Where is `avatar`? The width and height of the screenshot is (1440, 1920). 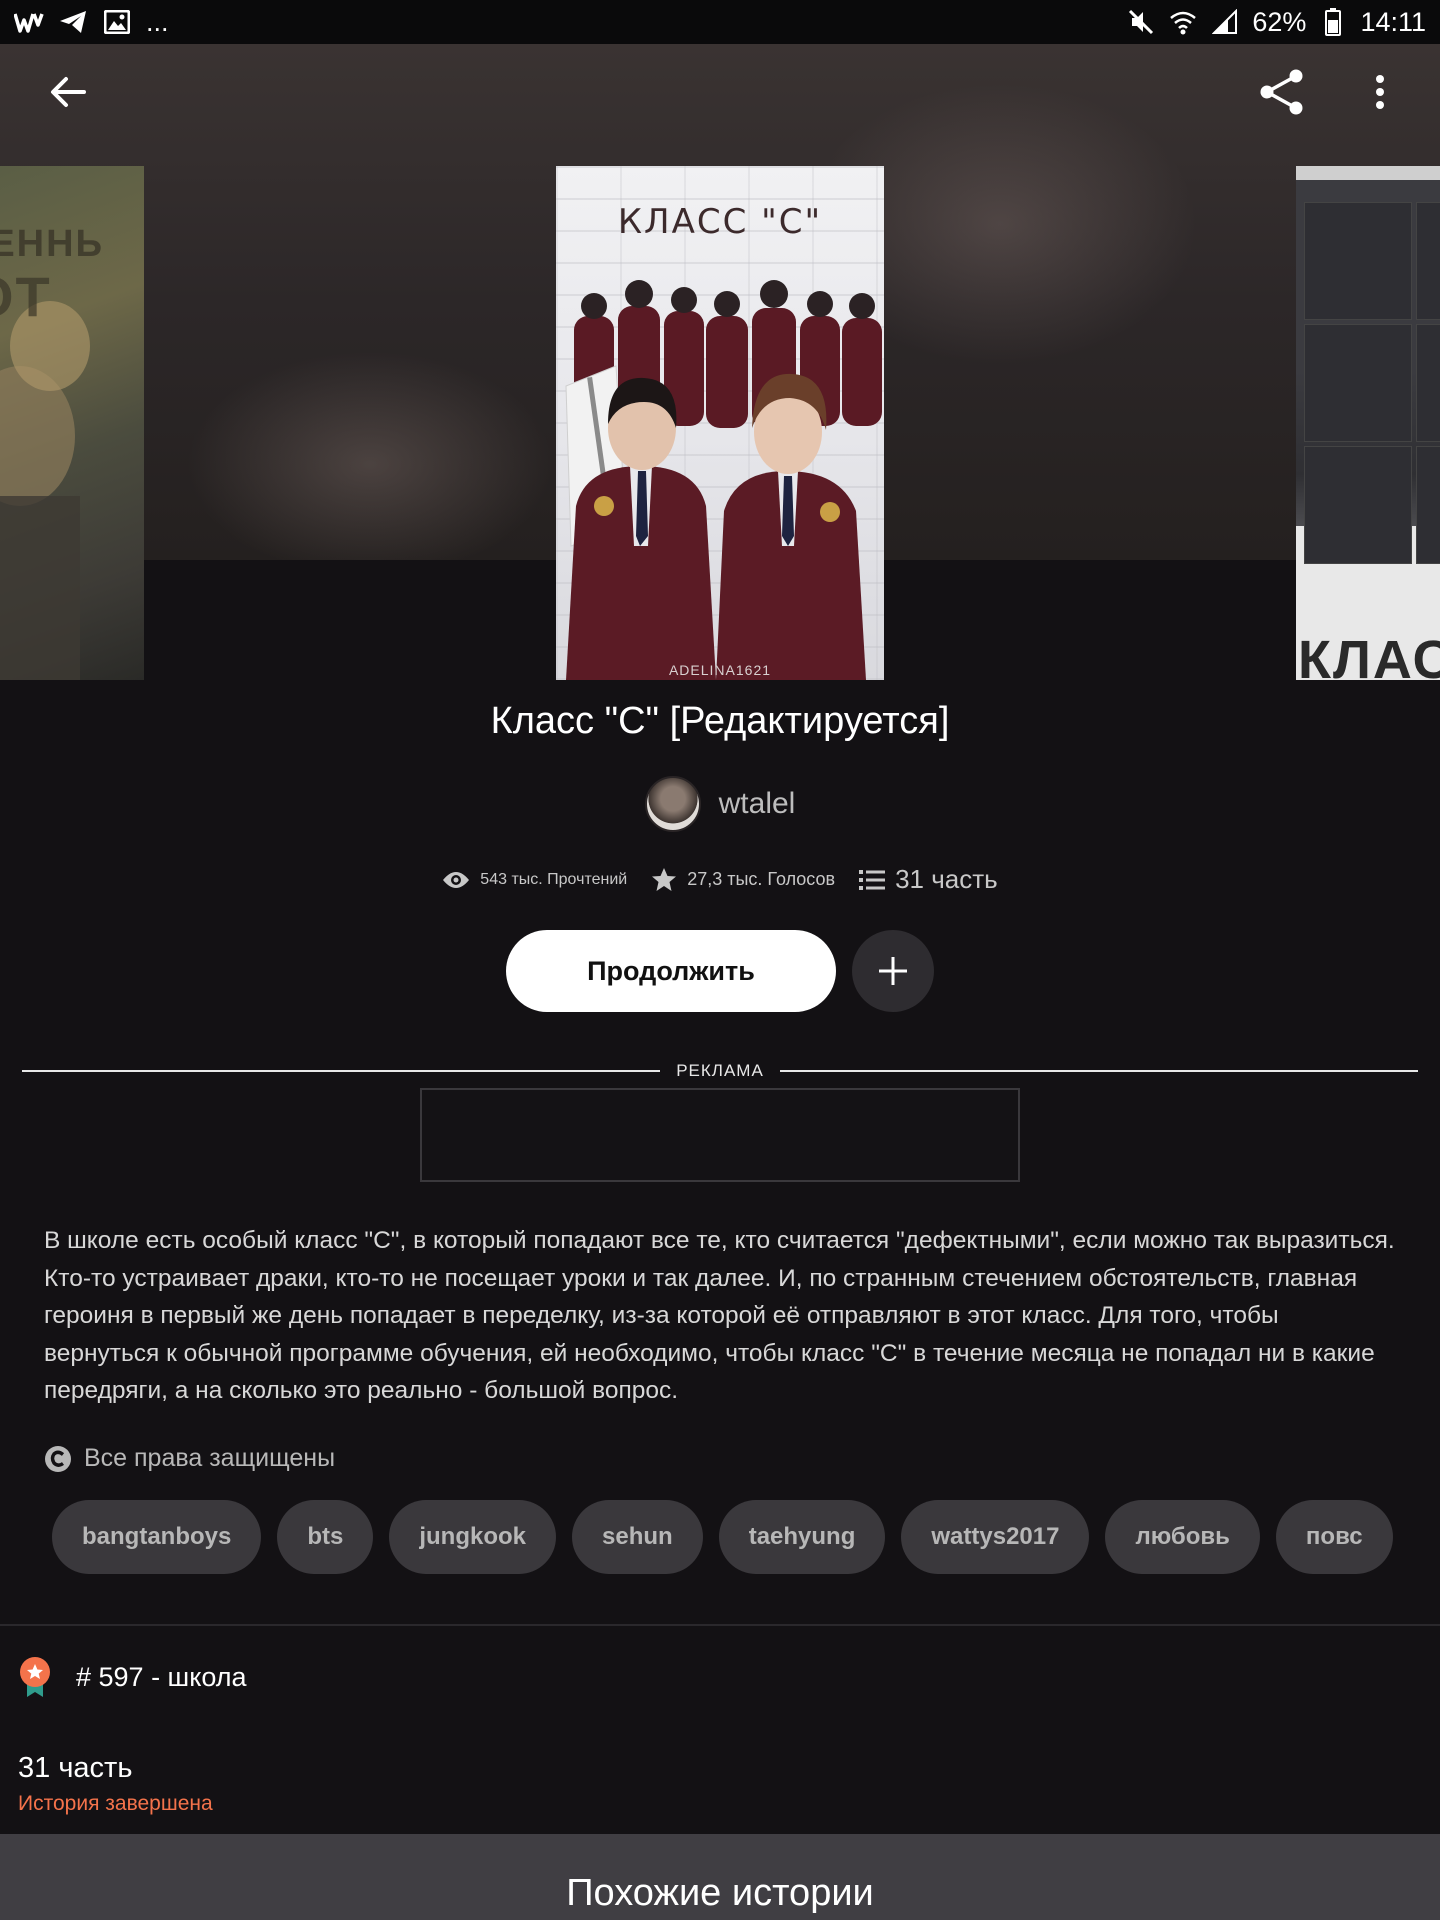 avatar is located at coordinates (672, 804).